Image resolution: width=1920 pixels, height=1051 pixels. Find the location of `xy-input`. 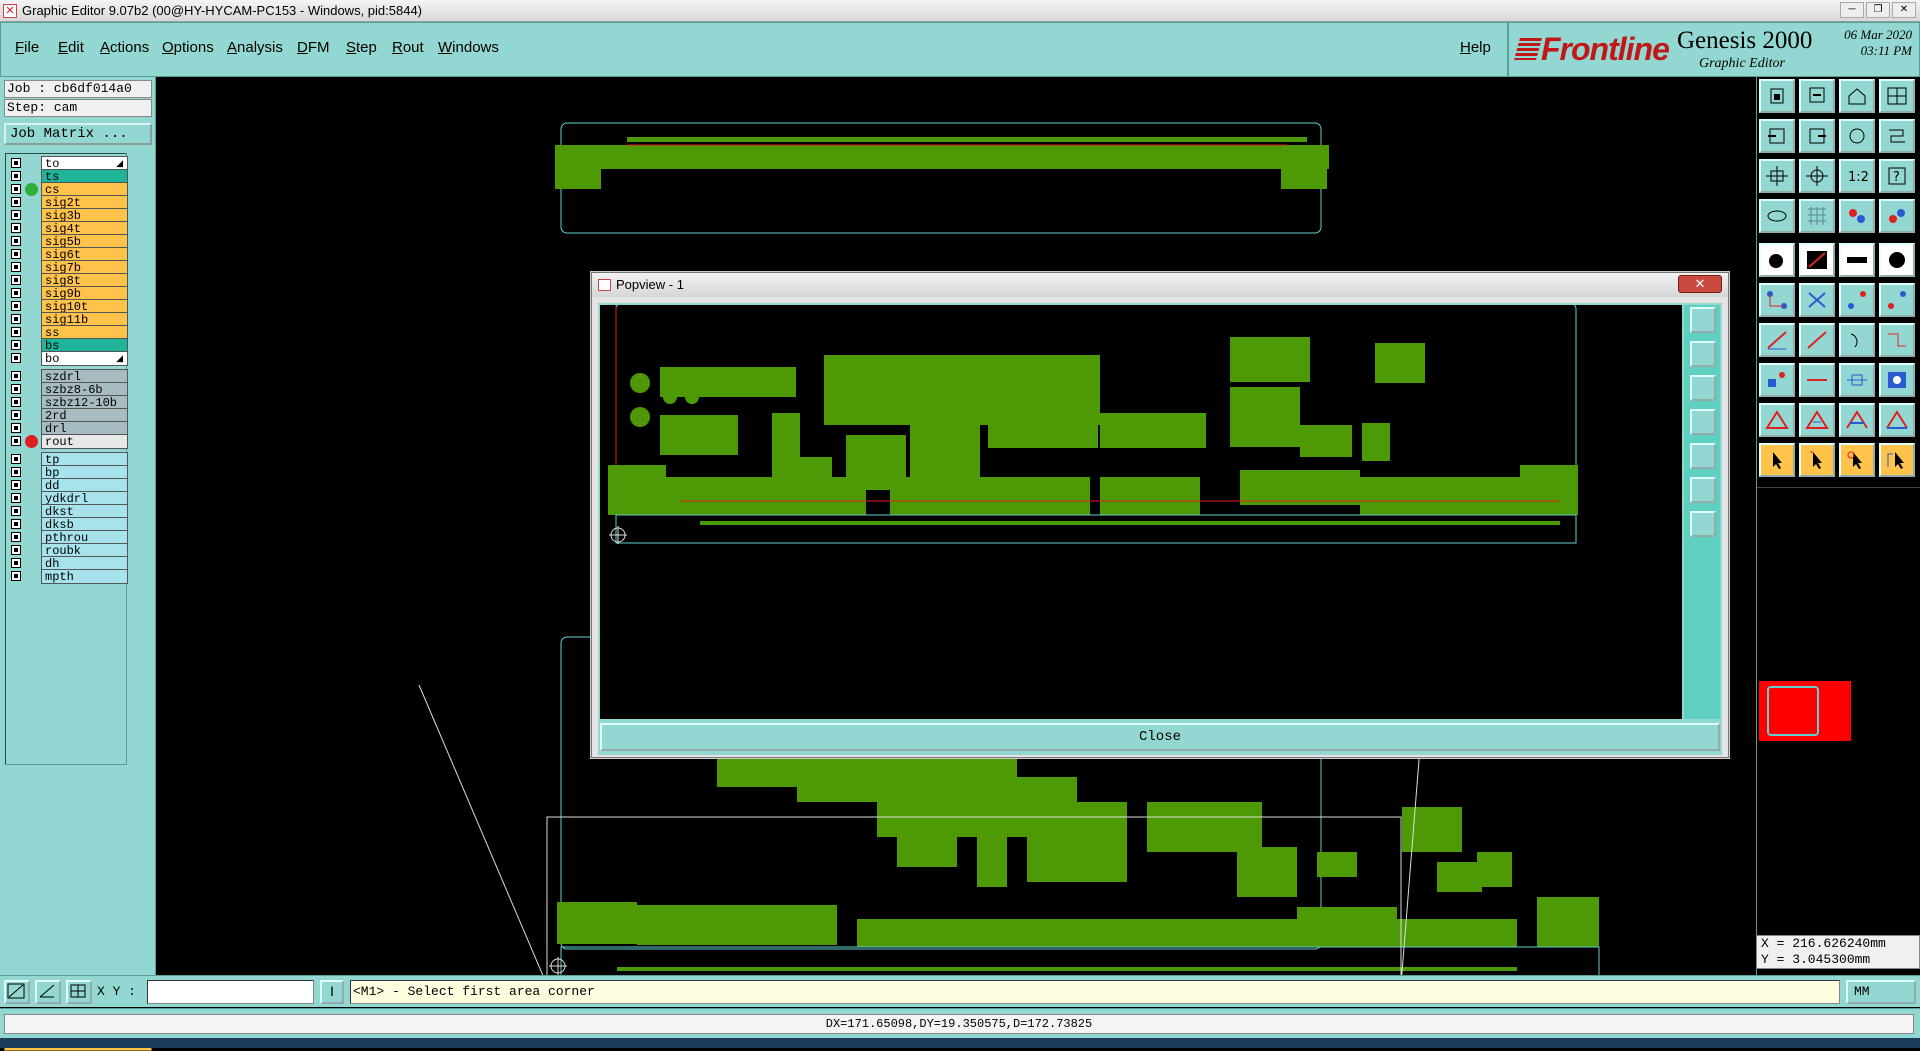

xy-input is located at coordinates (230, 992).